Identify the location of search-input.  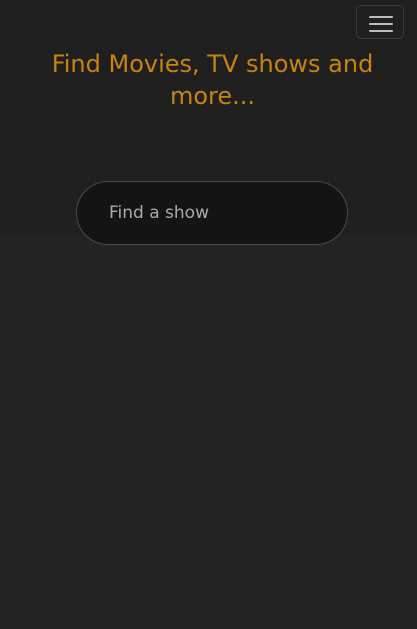
(219, 213).